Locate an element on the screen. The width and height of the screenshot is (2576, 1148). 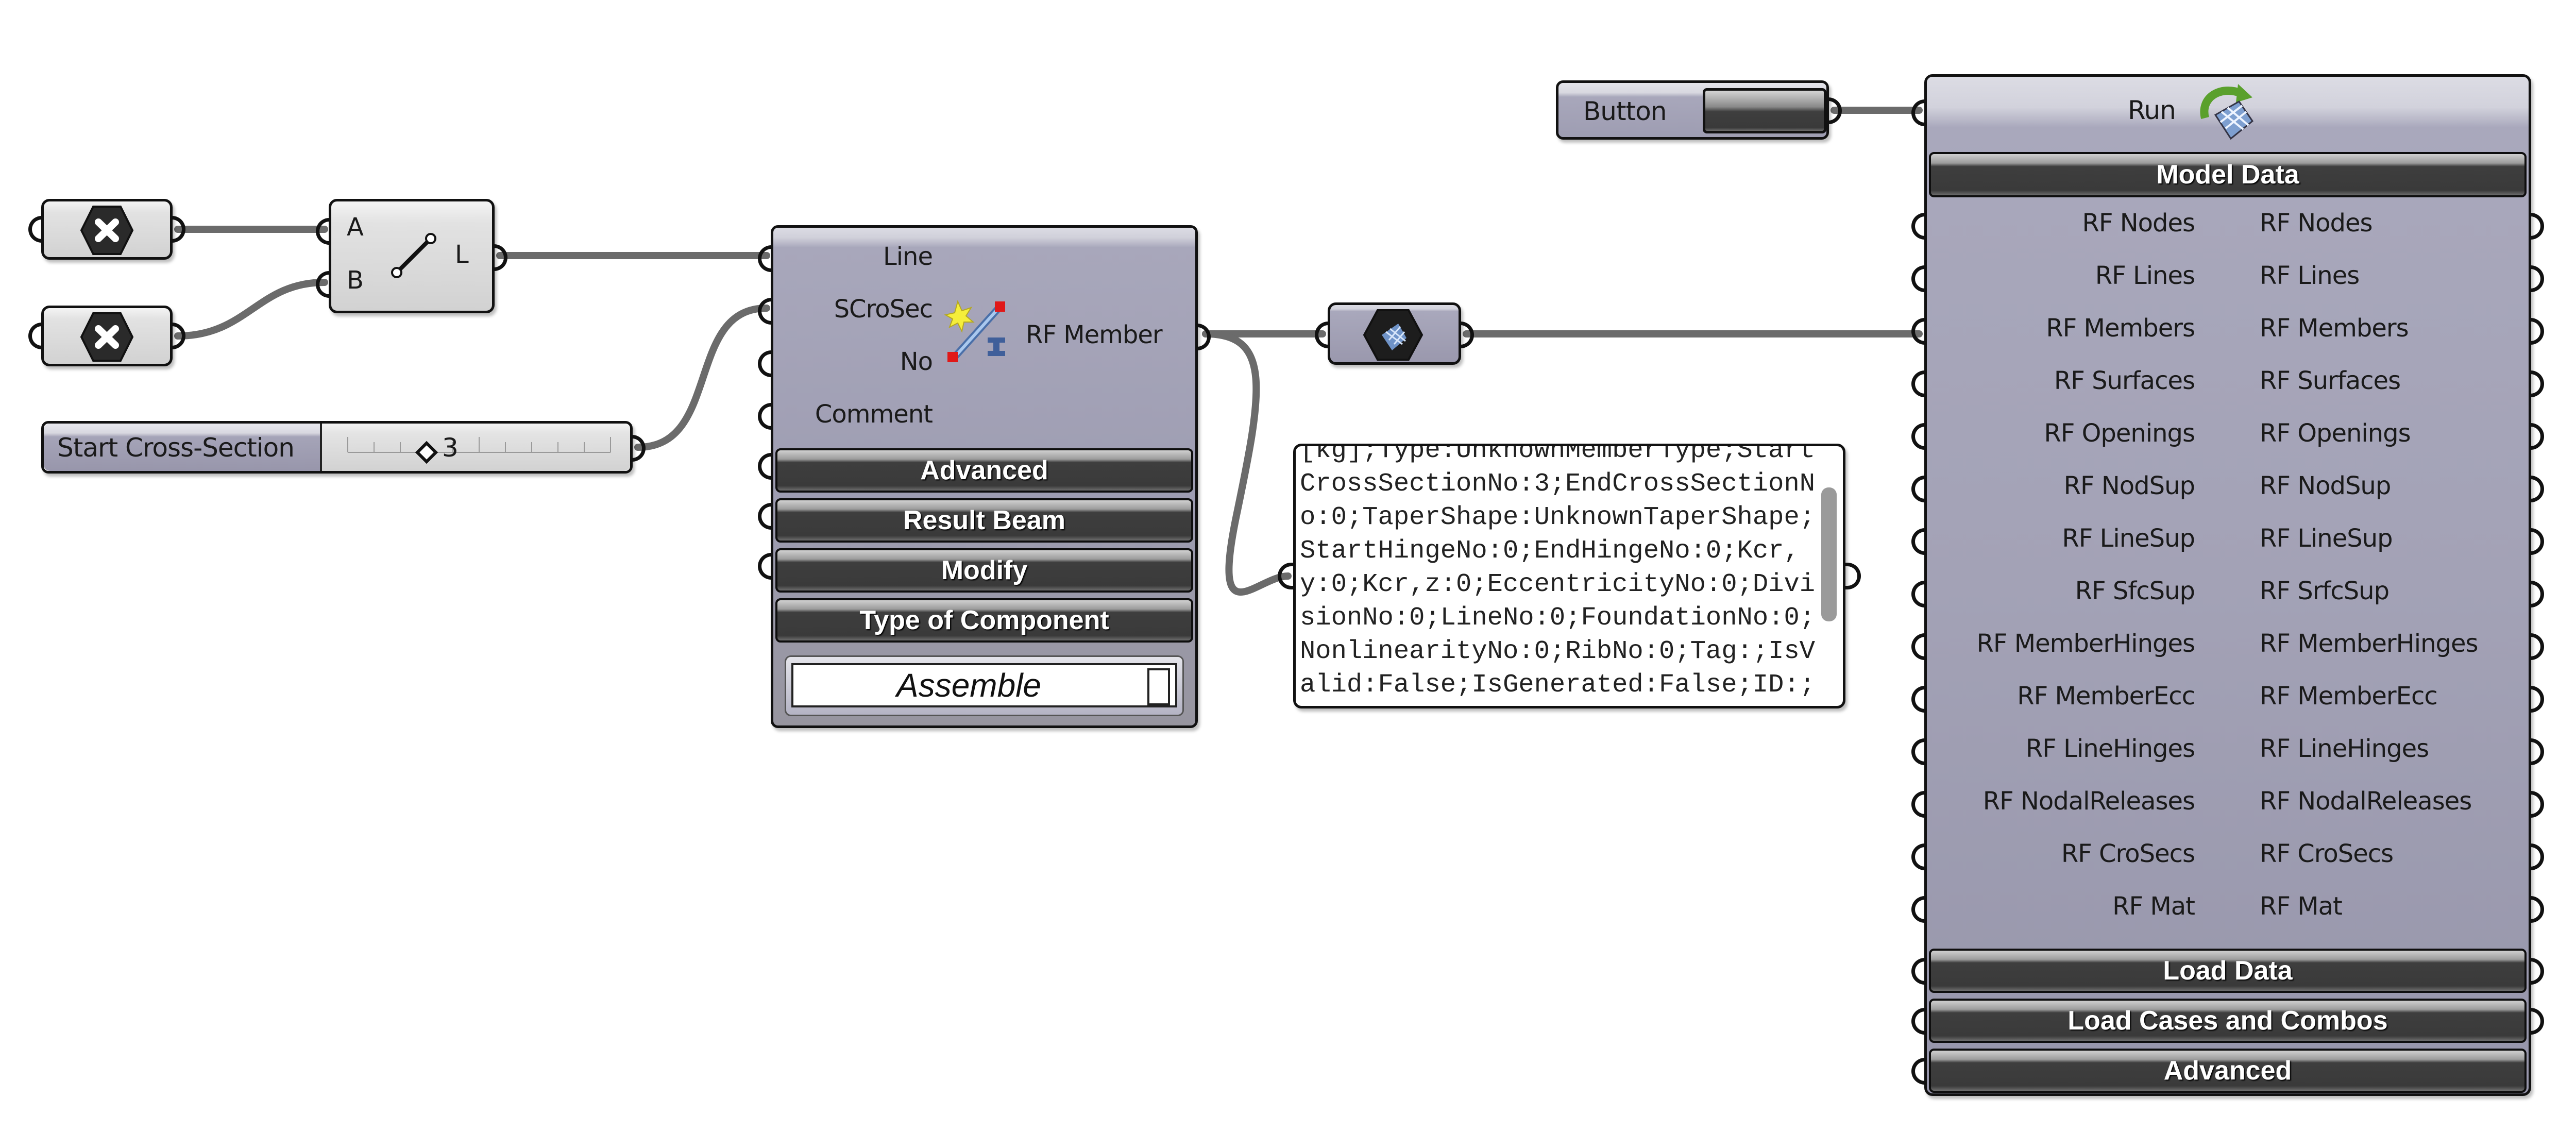
run-model-icon is located at coordinates (2227, 112).